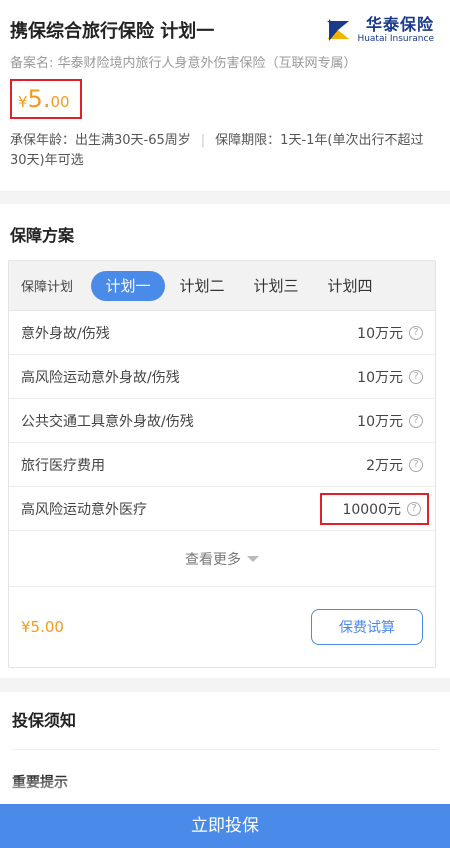 The image size is (450, 848). What do you see at coordinates (384, 465) in the screenshot?
I see `coverage-amount: 2万元` at bounding box center [384, 465].